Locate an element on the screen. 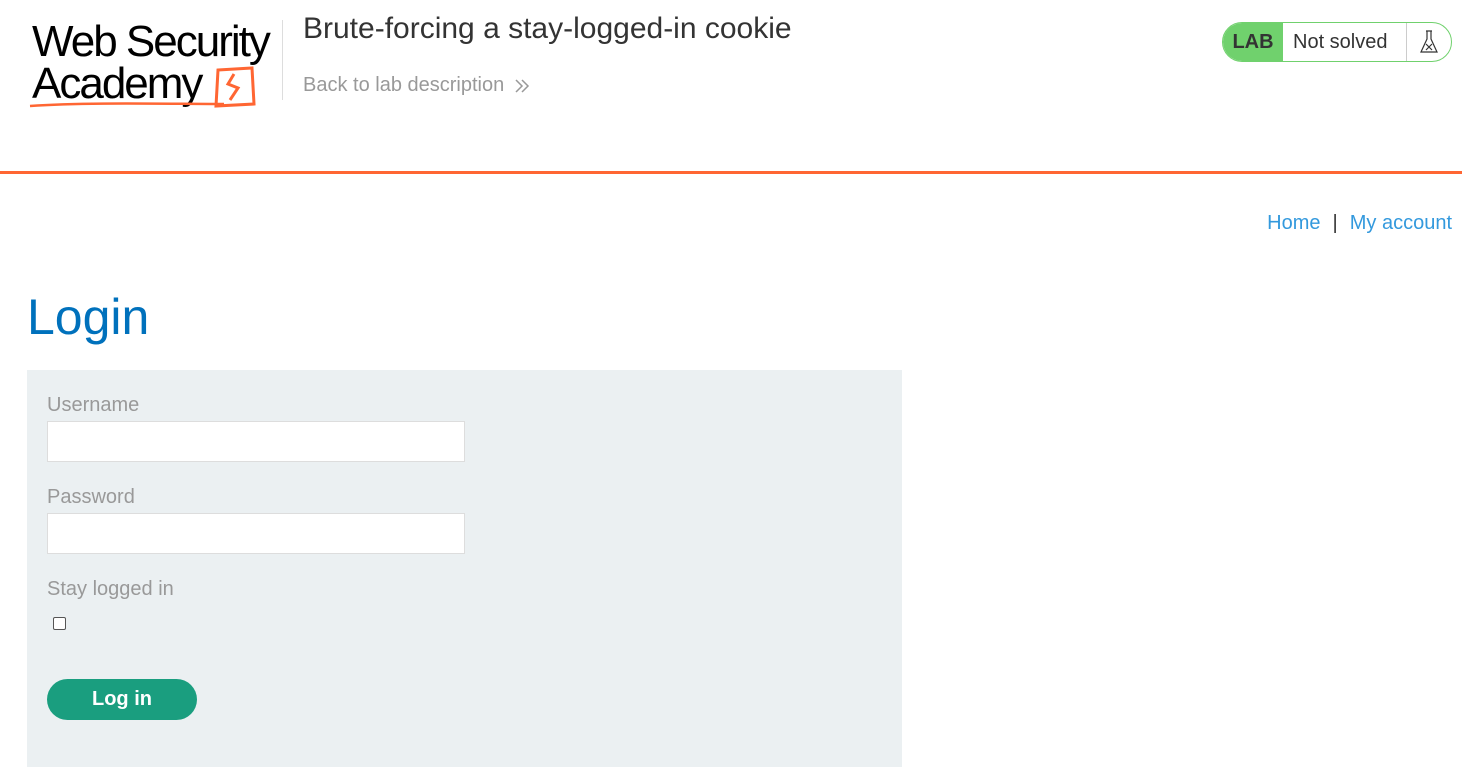 The image size is (1462, 767). password-label: Password is located at coordinates (91, 497).